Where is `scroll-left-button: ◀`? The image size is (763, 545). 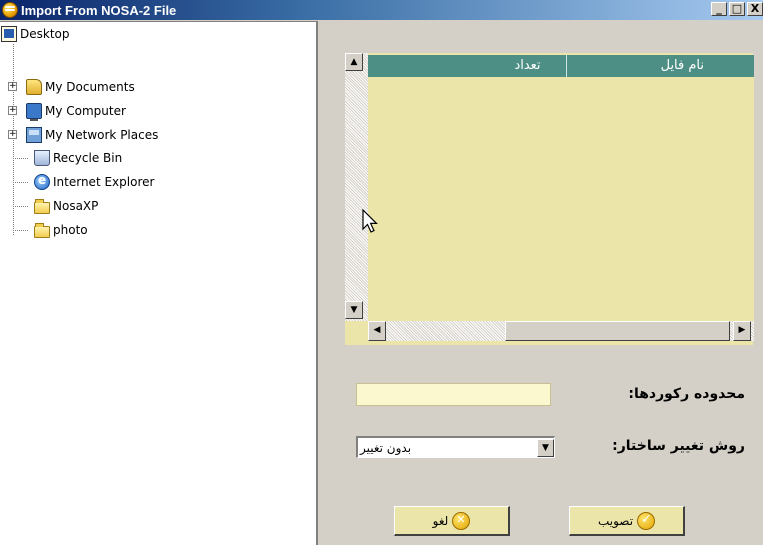
scroll-left-button: ◀ is located at coordinates (377, 331).